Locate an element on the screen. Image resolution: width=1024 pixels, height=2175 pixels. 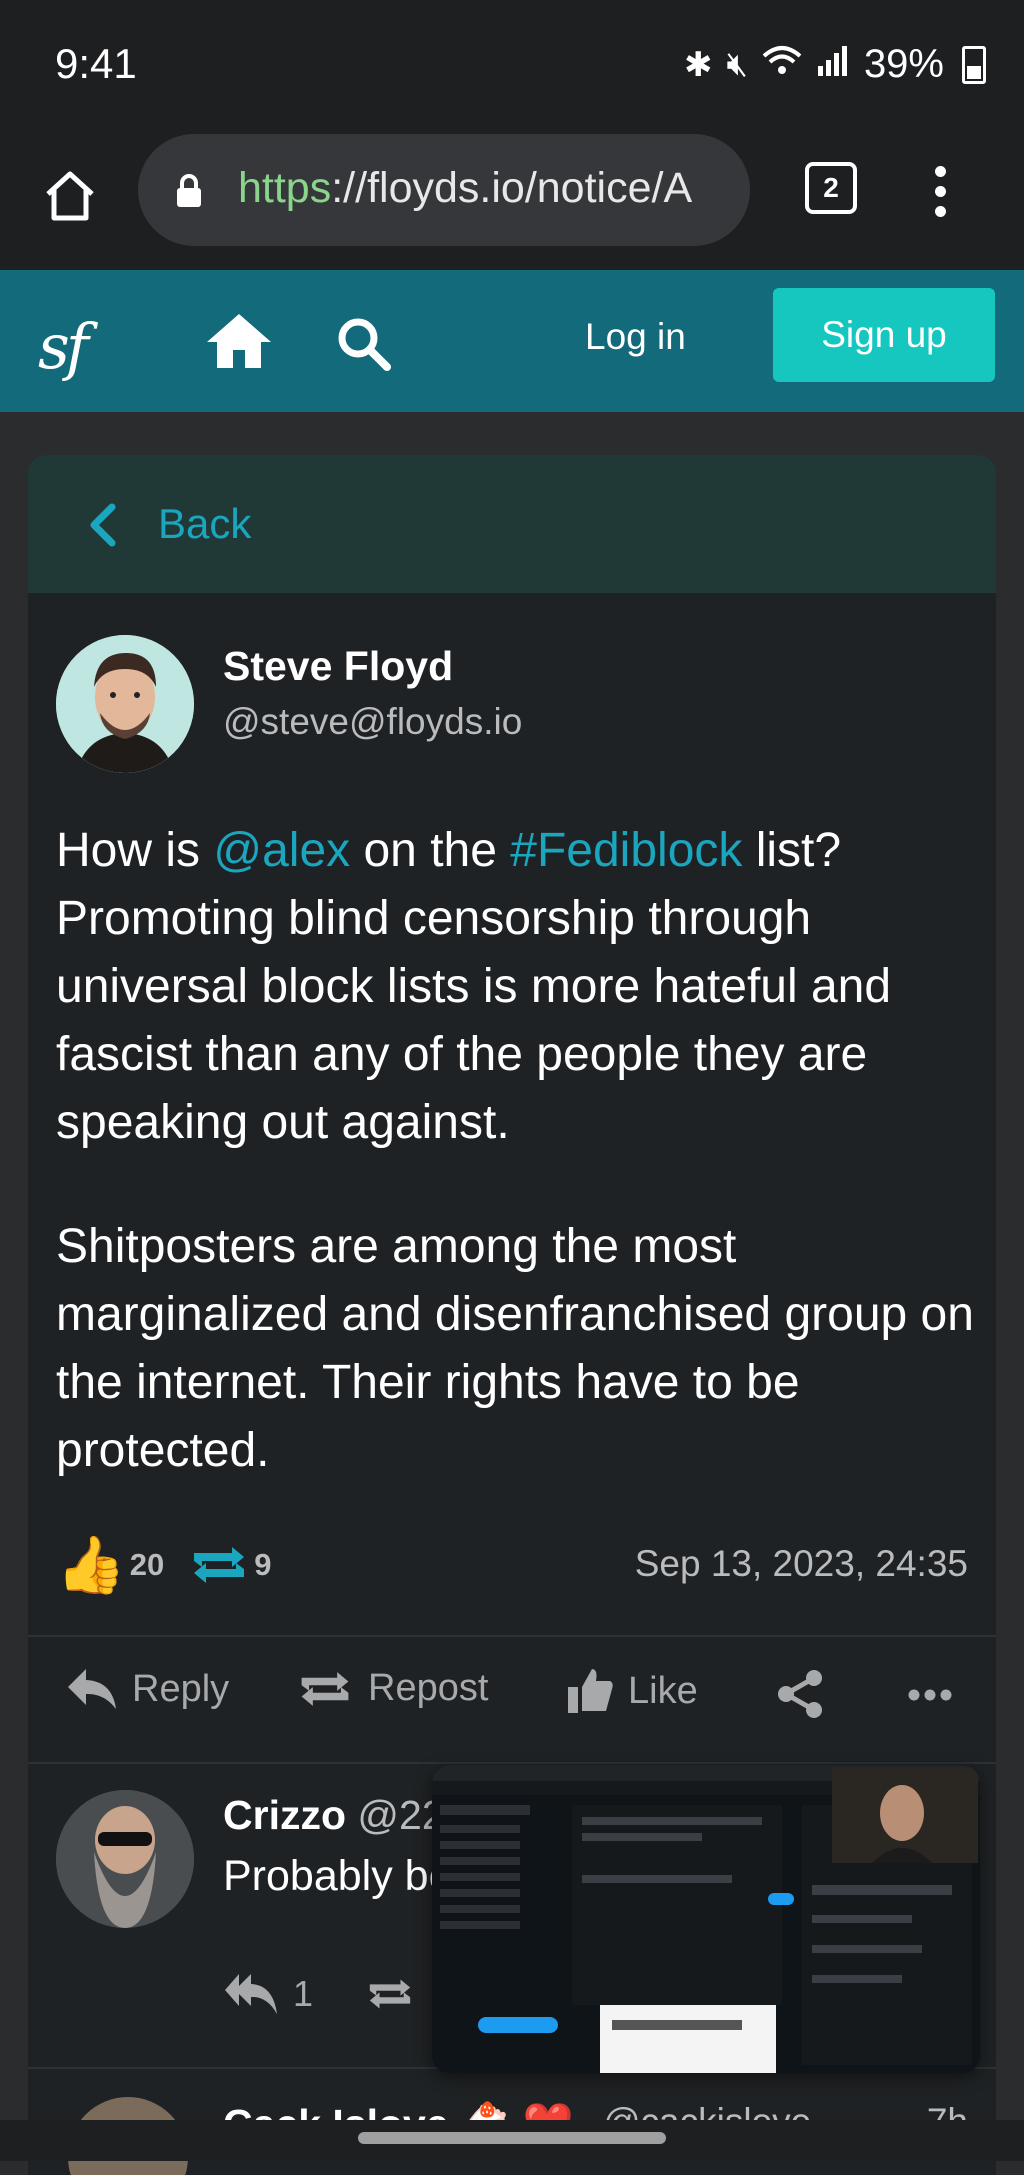
thumbs-up-icon is located at coordinates (590, 1691).